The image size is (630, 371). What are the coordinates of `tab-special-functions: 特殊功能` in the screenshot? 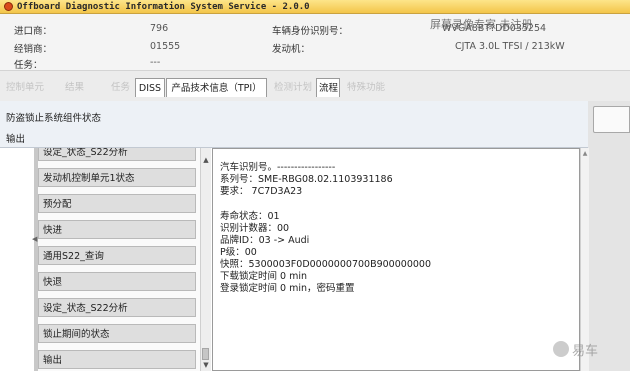 It's located at (366, 87).